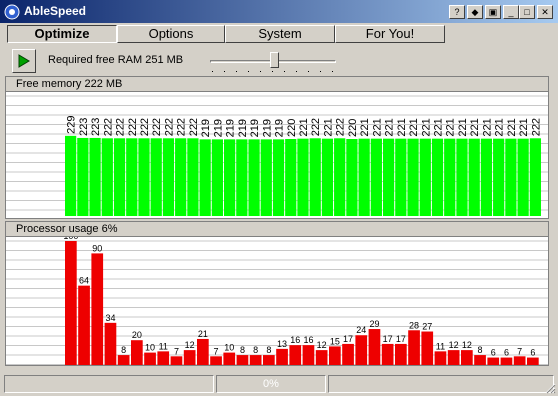 This screenshot has height=396, width=558. I want to click on cpu-bar-label: 15, so click(335, 341).